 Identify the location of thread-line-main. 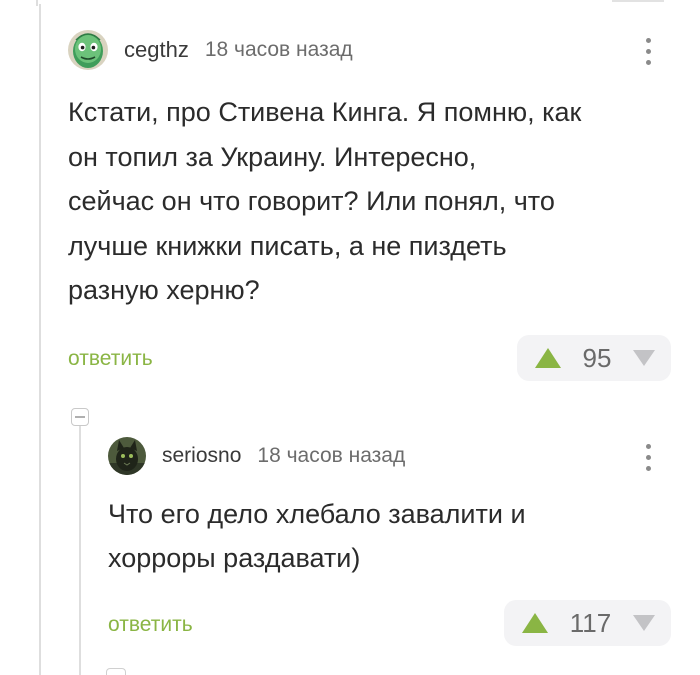
(40, 339).